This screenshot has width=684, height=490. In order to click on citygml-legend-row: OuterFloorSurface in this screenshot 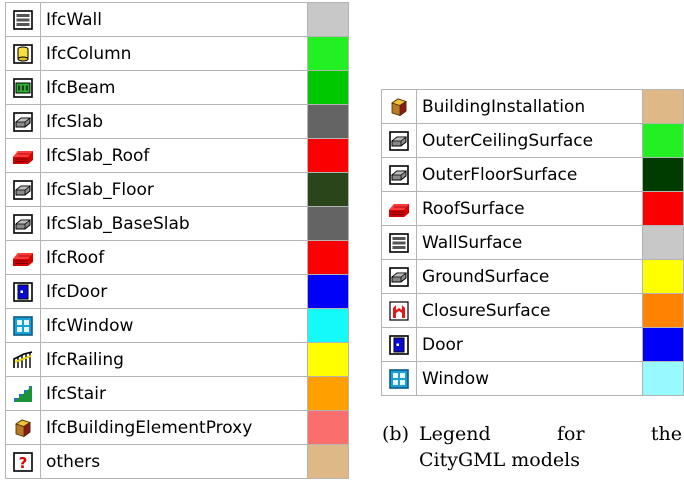, I will do `click(532, 174)`.